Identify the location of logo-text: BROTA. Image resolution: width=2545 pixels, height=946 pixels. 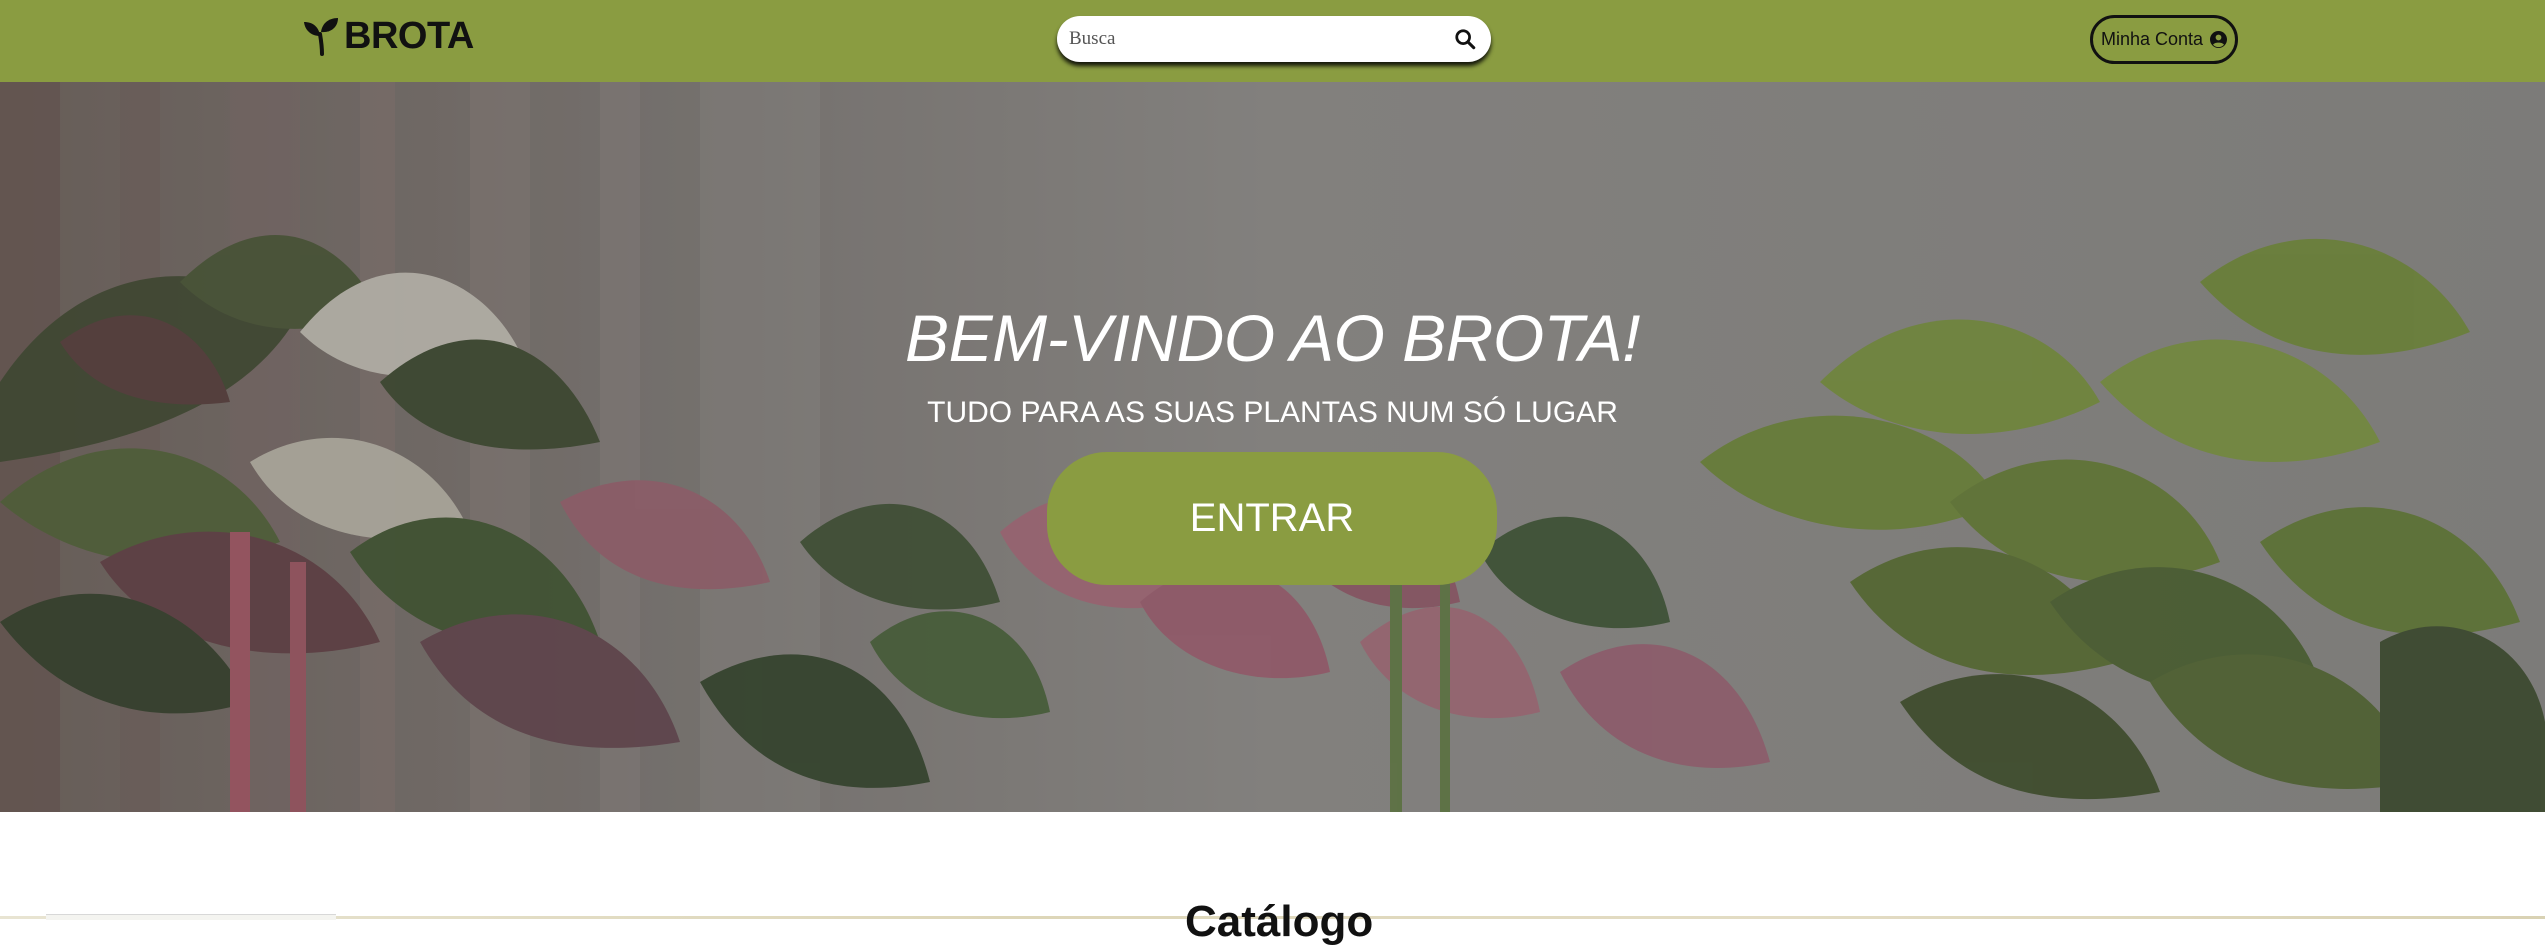
(409, 36).